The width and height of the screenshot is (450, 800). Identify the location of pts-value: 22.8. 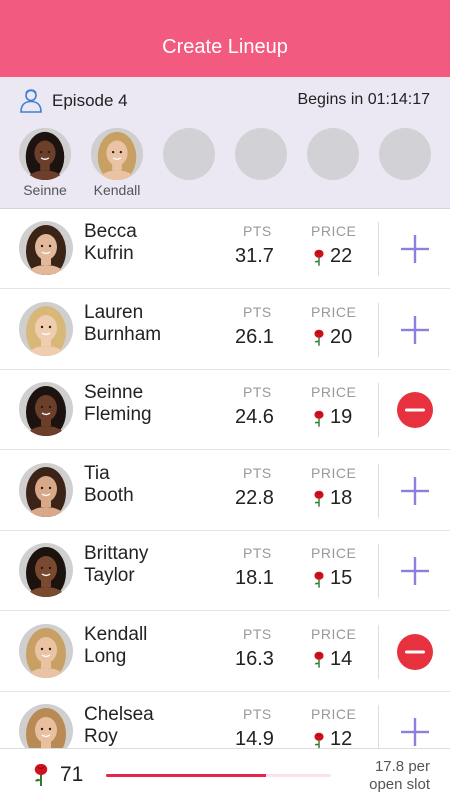
(254, 497).